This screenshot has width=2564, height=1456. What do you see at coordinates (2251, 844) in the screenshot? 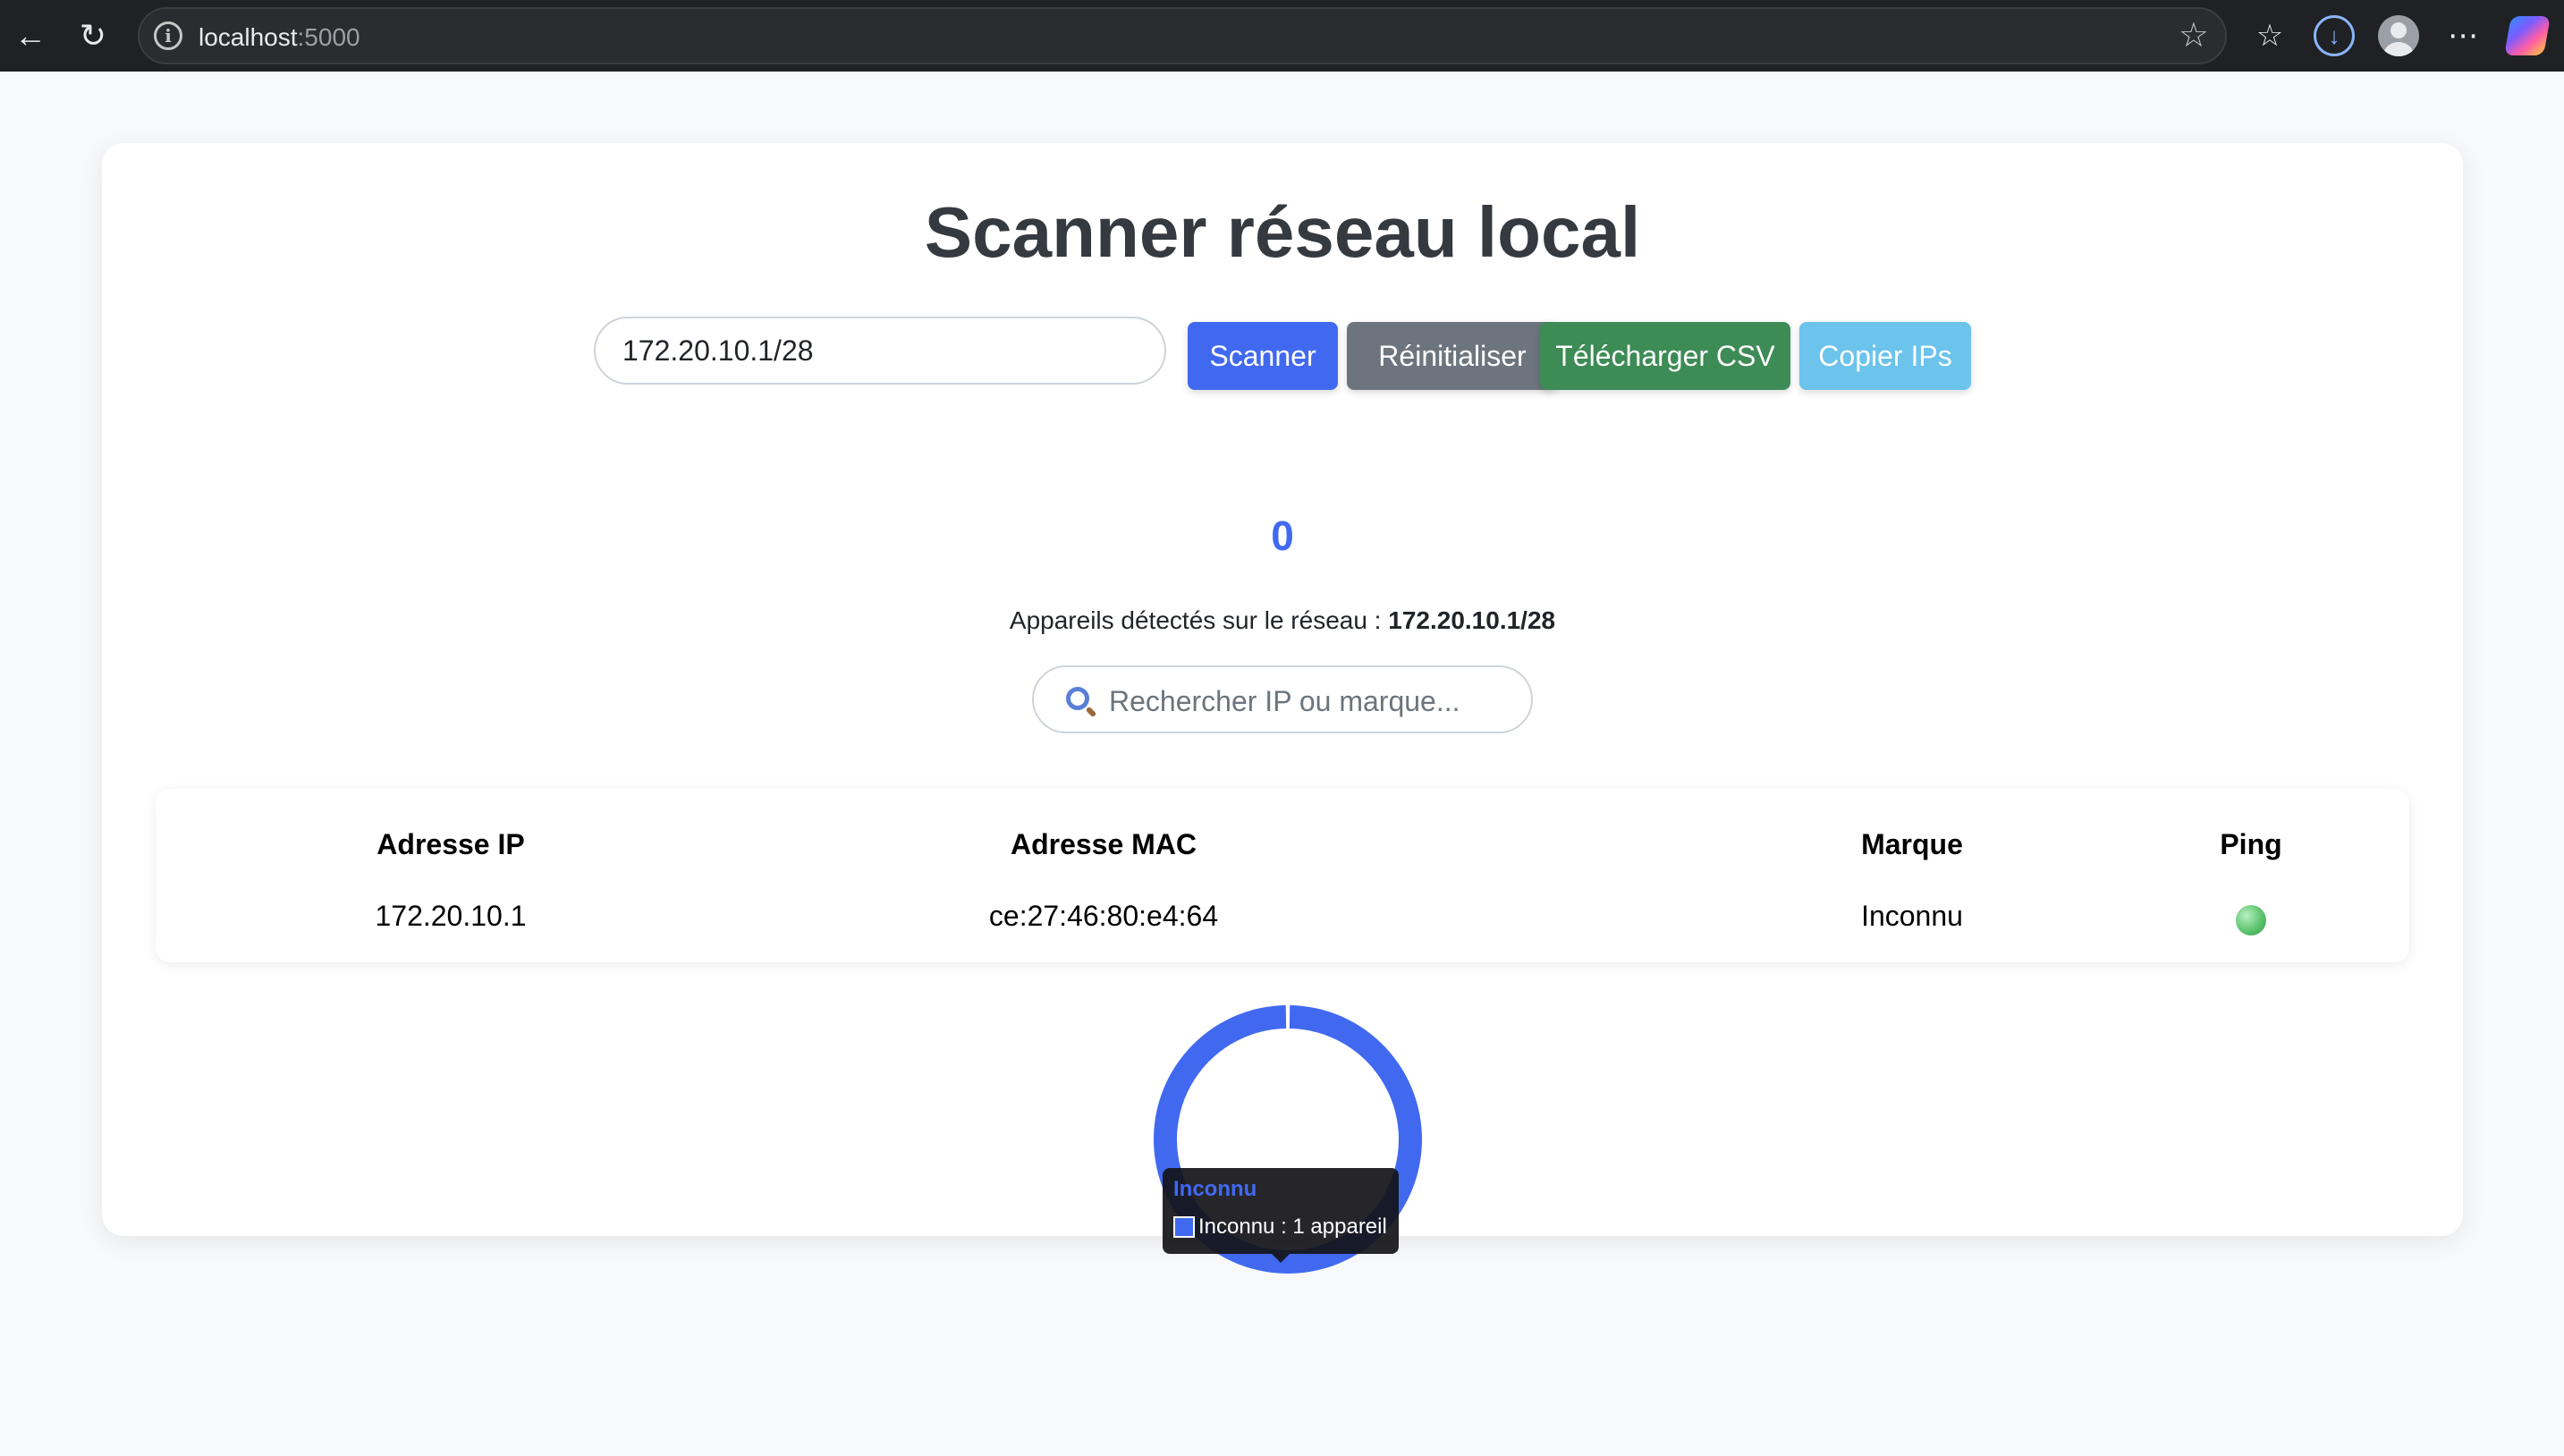
I see `header-ping: Ping` at bounding box center [2251, 844].